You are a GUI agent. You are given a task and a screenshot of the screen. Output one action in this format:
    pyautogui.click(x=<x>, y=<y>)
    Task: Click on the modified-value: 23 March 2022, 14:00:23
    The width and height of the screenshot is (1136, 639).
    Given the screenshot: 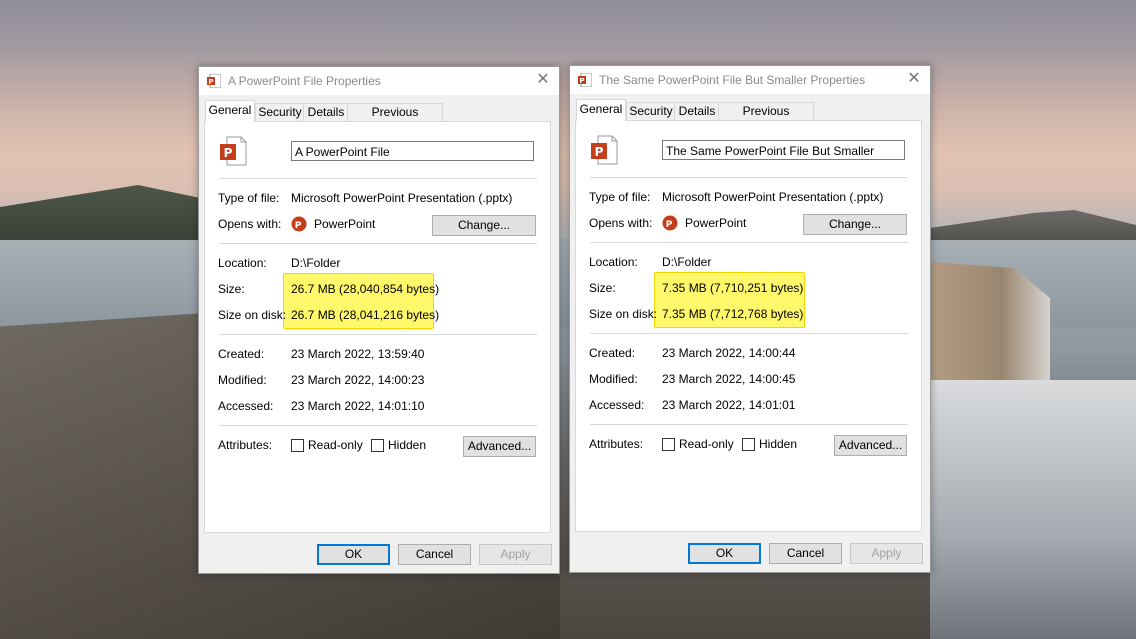 What is the action you would take?
    pyautogui.click(x=358, y=380)
    